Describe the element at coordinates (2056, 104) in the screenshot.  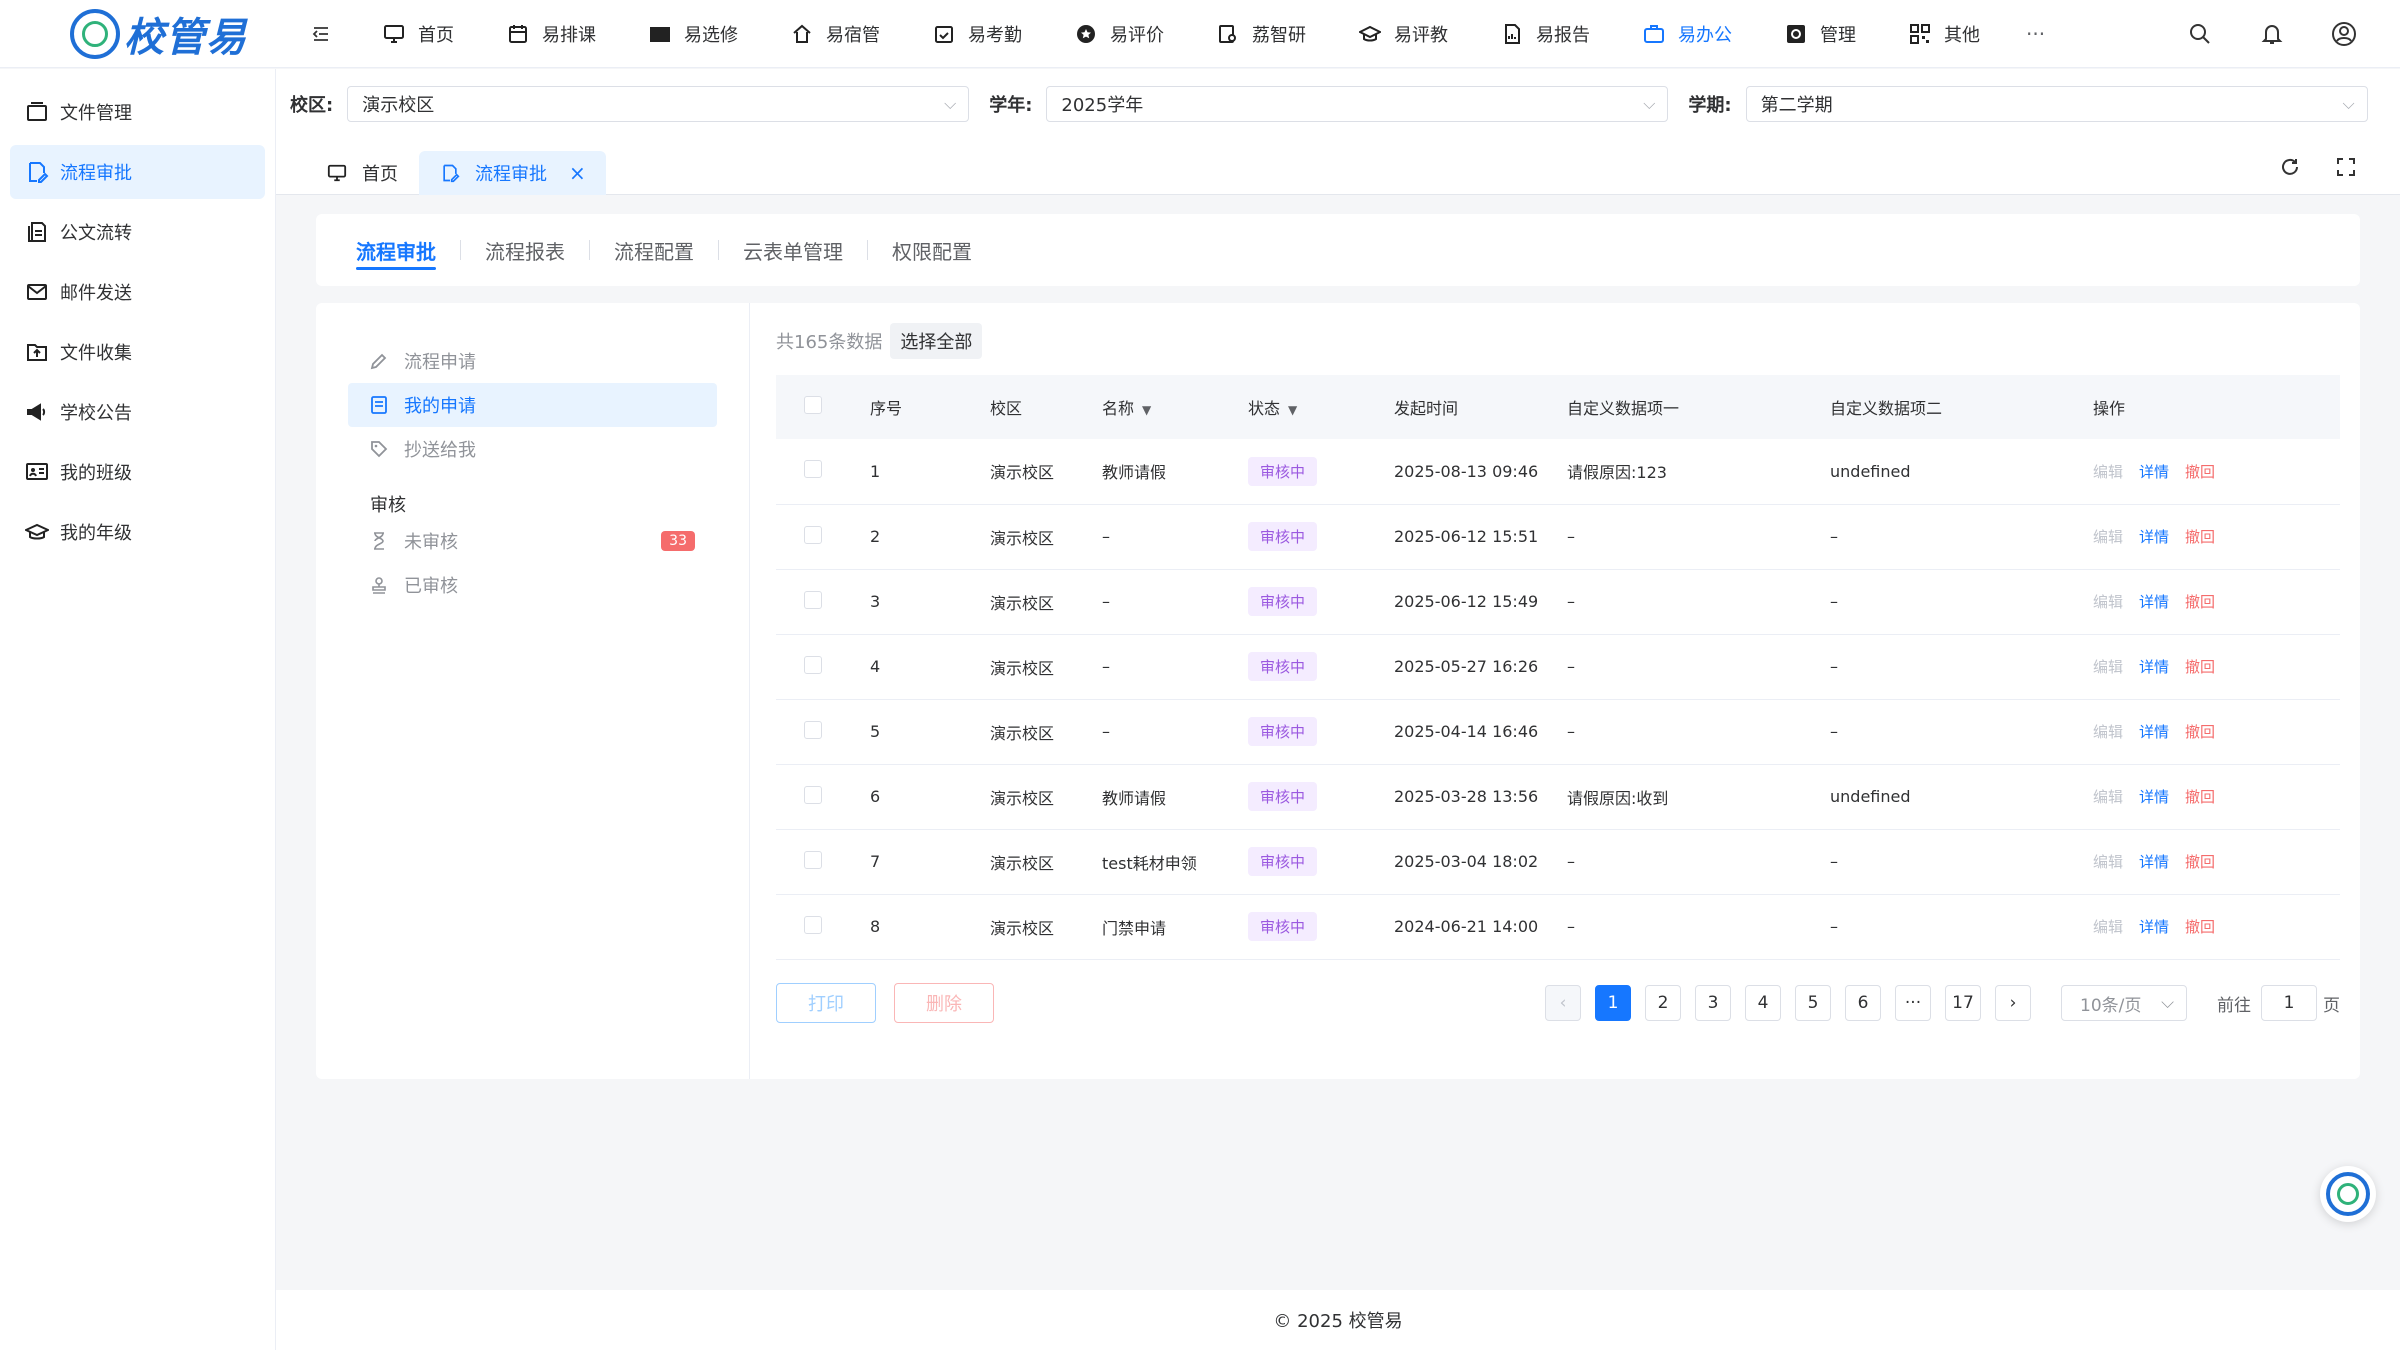
I see `term-select: 第二学期 ⌵` at that location.